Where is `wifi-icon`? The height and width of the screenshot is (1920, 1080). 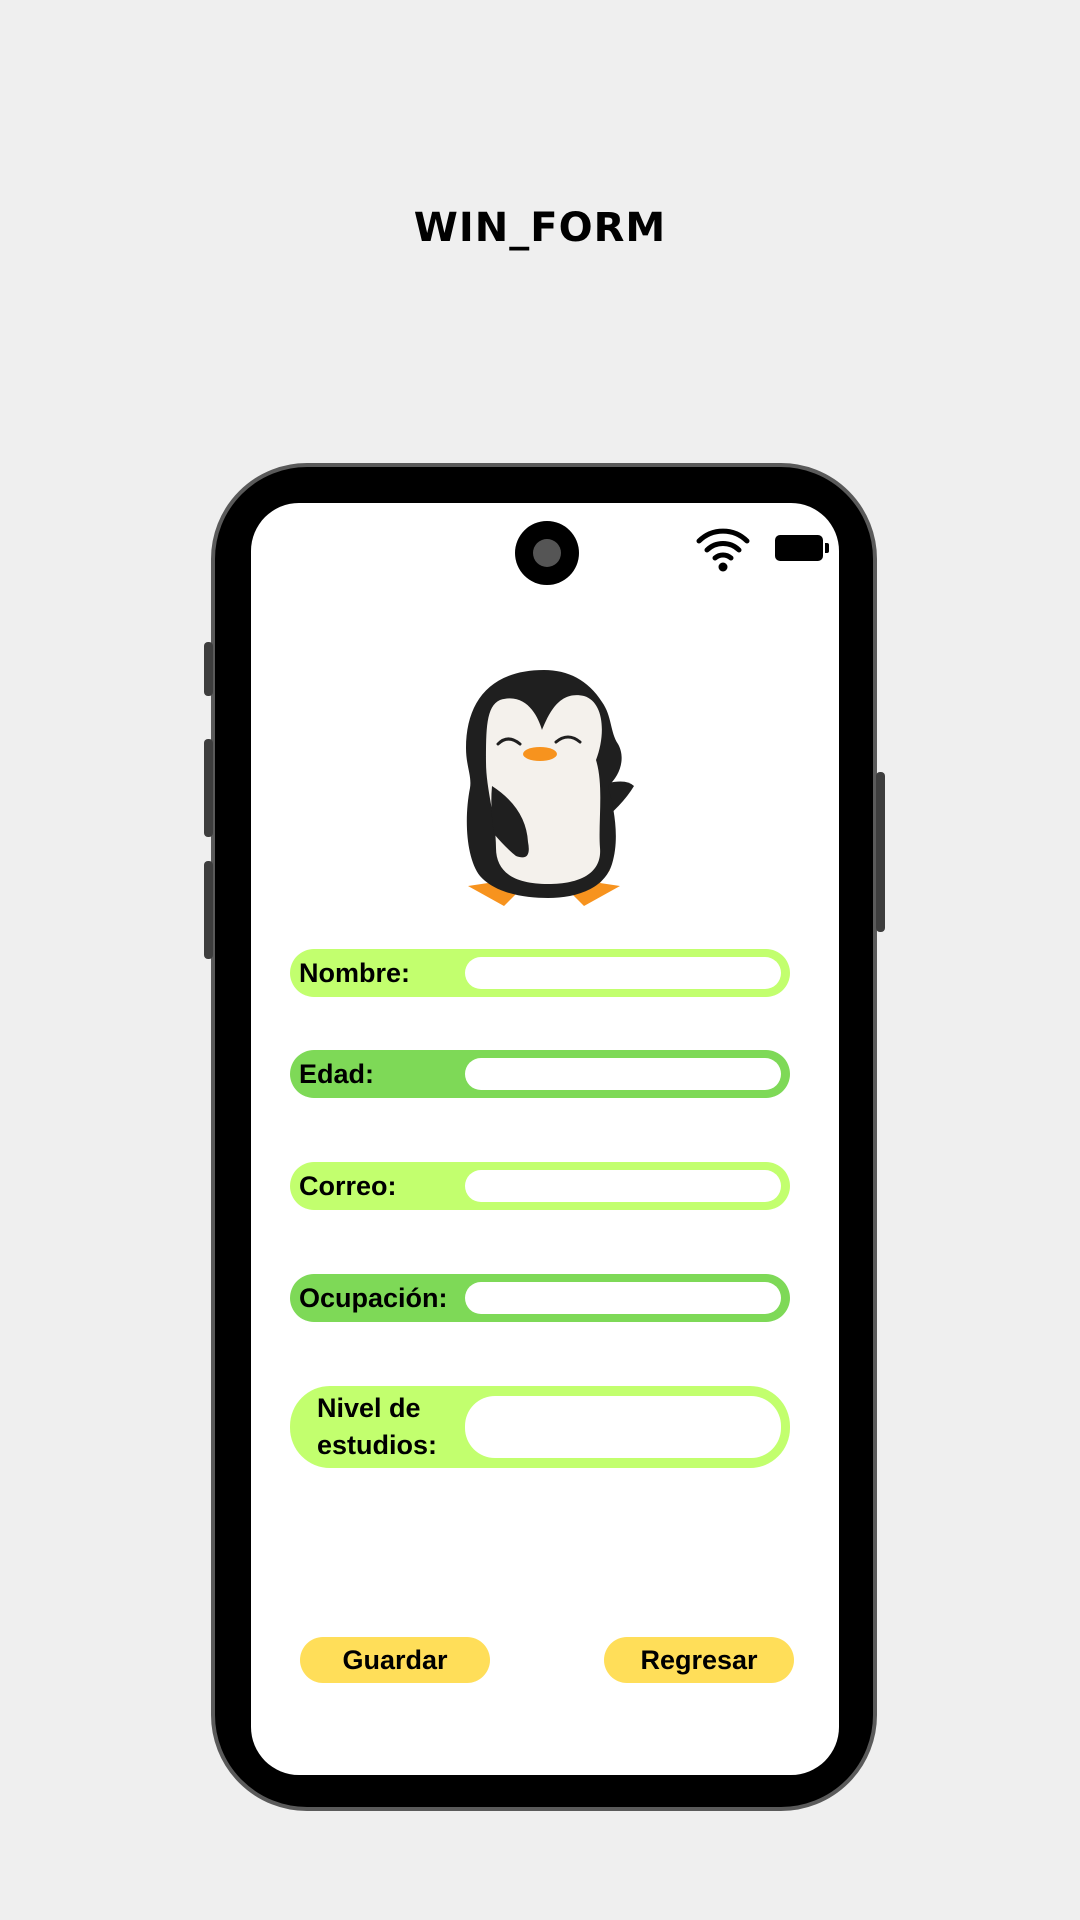
wifi-icon is located at coordinates (723, 550).